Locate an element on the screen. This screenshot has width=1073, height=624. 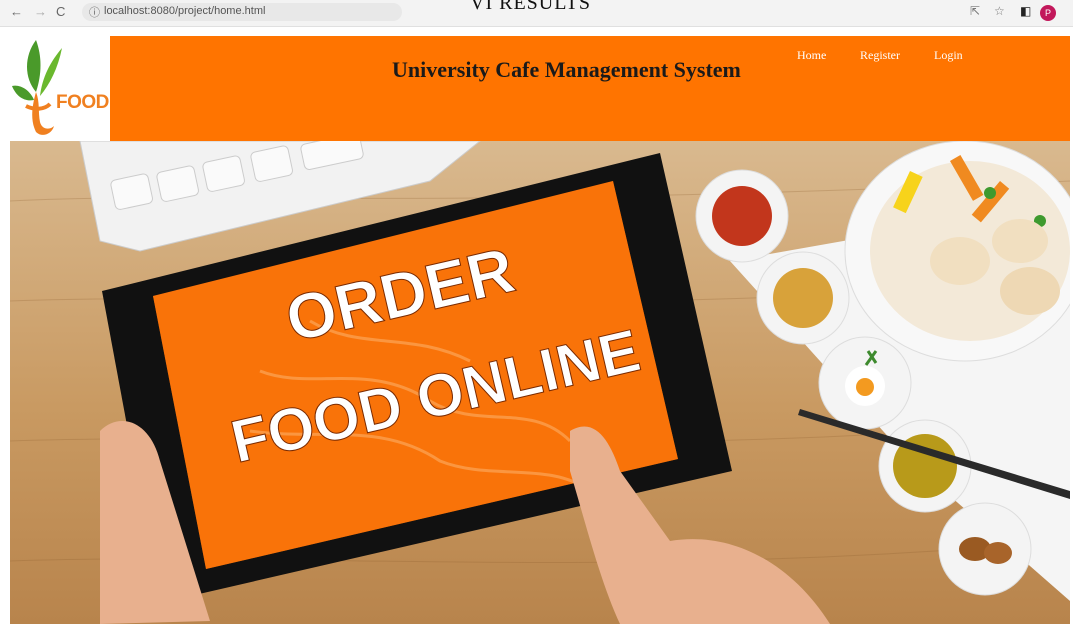
logo-text: FOOD is located at coordinates (82, 102).